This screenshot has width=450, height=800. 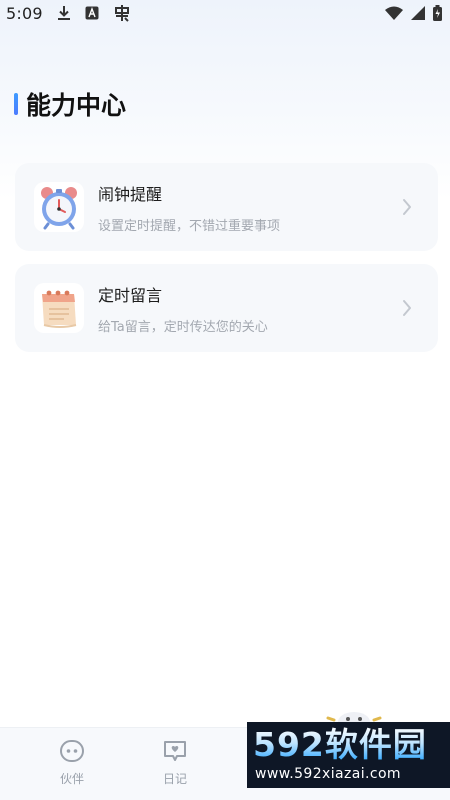 I want to click on alarm-clock-icon, so click(x=59, y=207).